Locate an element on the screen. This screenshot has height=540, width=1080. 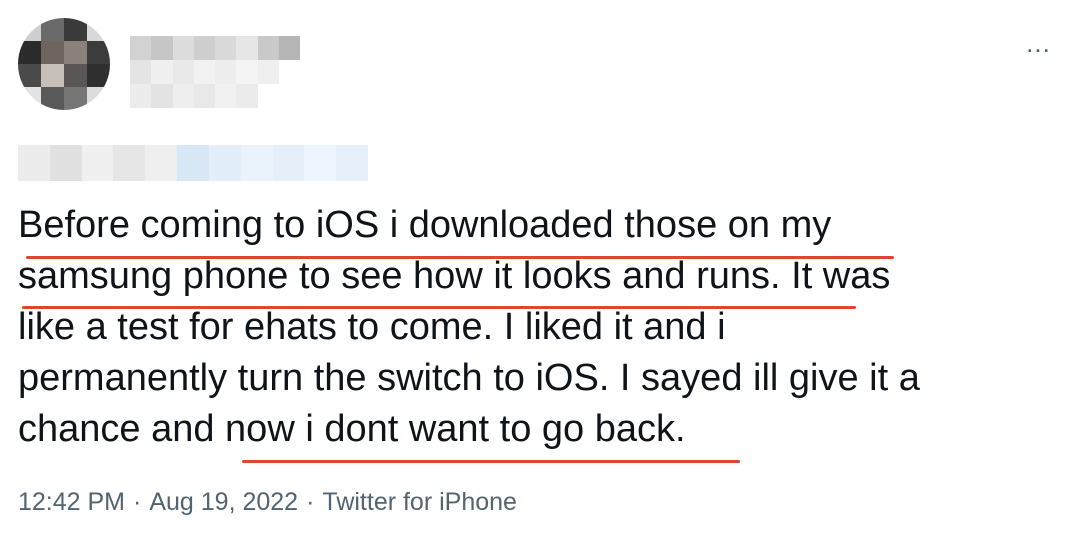
tweet-time: 12:42 PM is located at coordinates (71, 502).